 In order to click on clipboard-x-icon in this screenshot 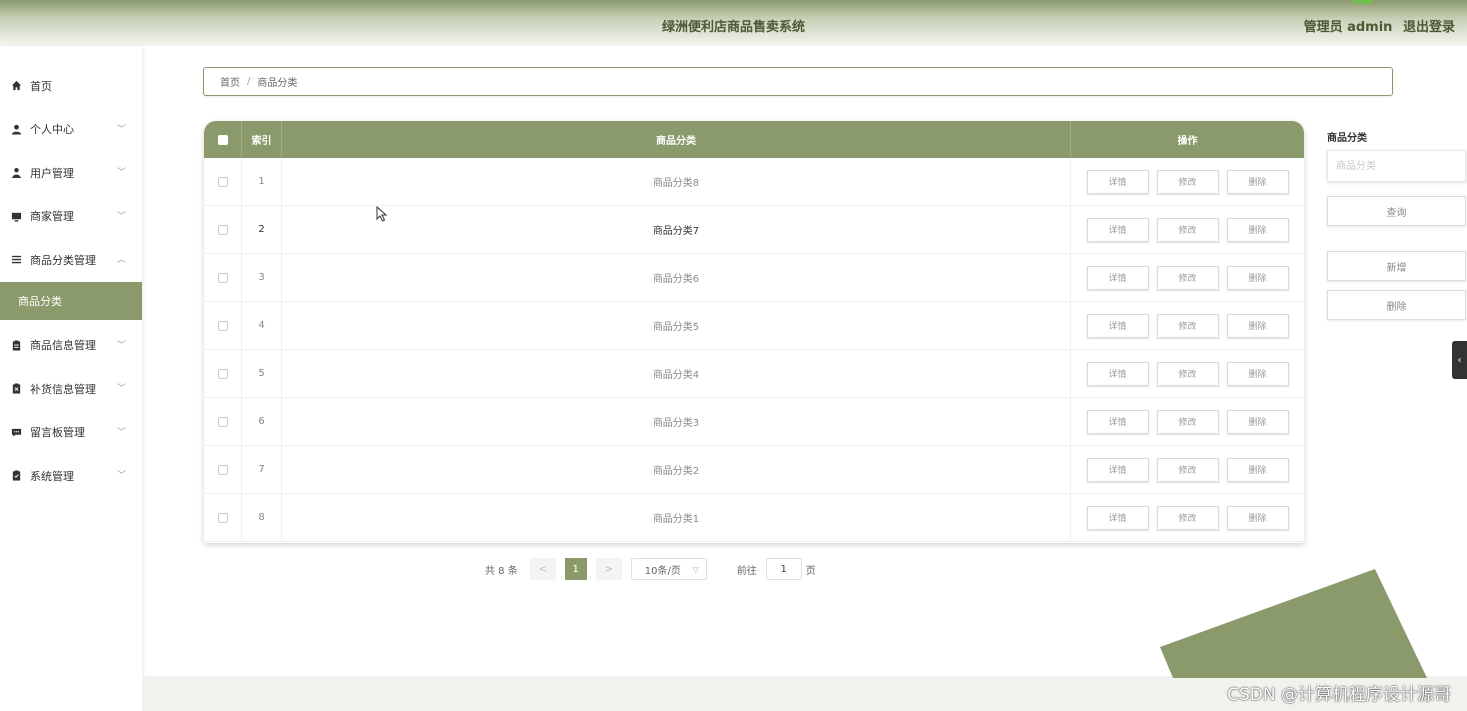, I will do `click(16, 389)`.